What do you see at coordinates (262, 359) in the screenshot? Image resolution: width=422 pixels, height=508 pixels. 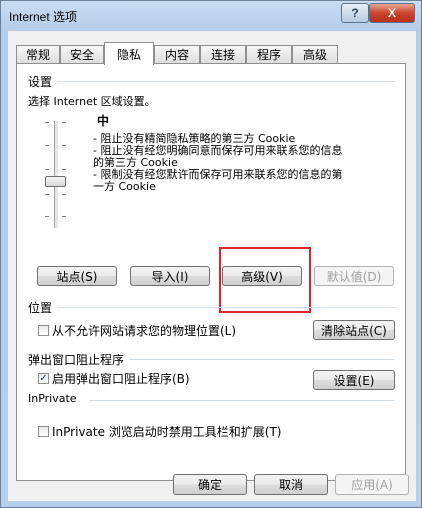 I see `popup-group-divider` at bounding box center [262, 359].